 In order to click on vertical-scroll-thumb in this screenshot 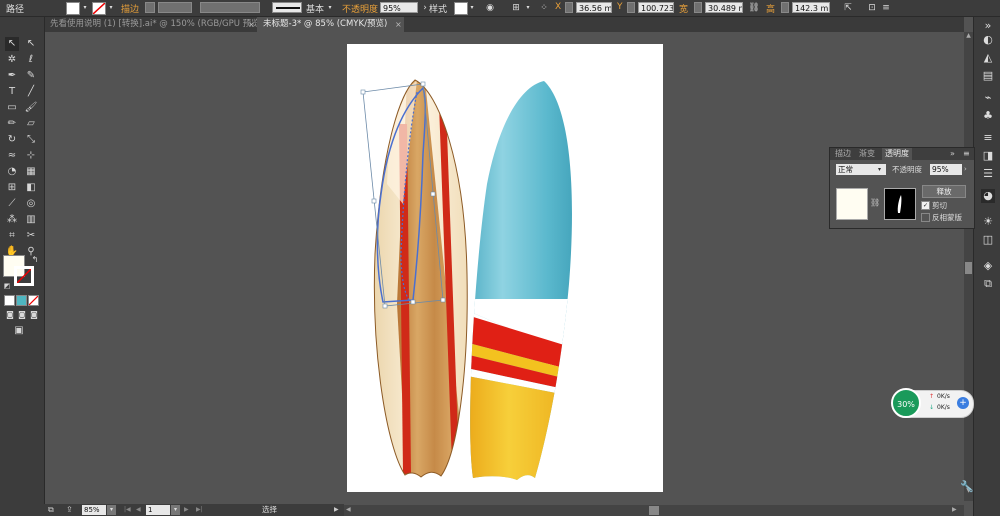, I will do `click(968, 268)`.